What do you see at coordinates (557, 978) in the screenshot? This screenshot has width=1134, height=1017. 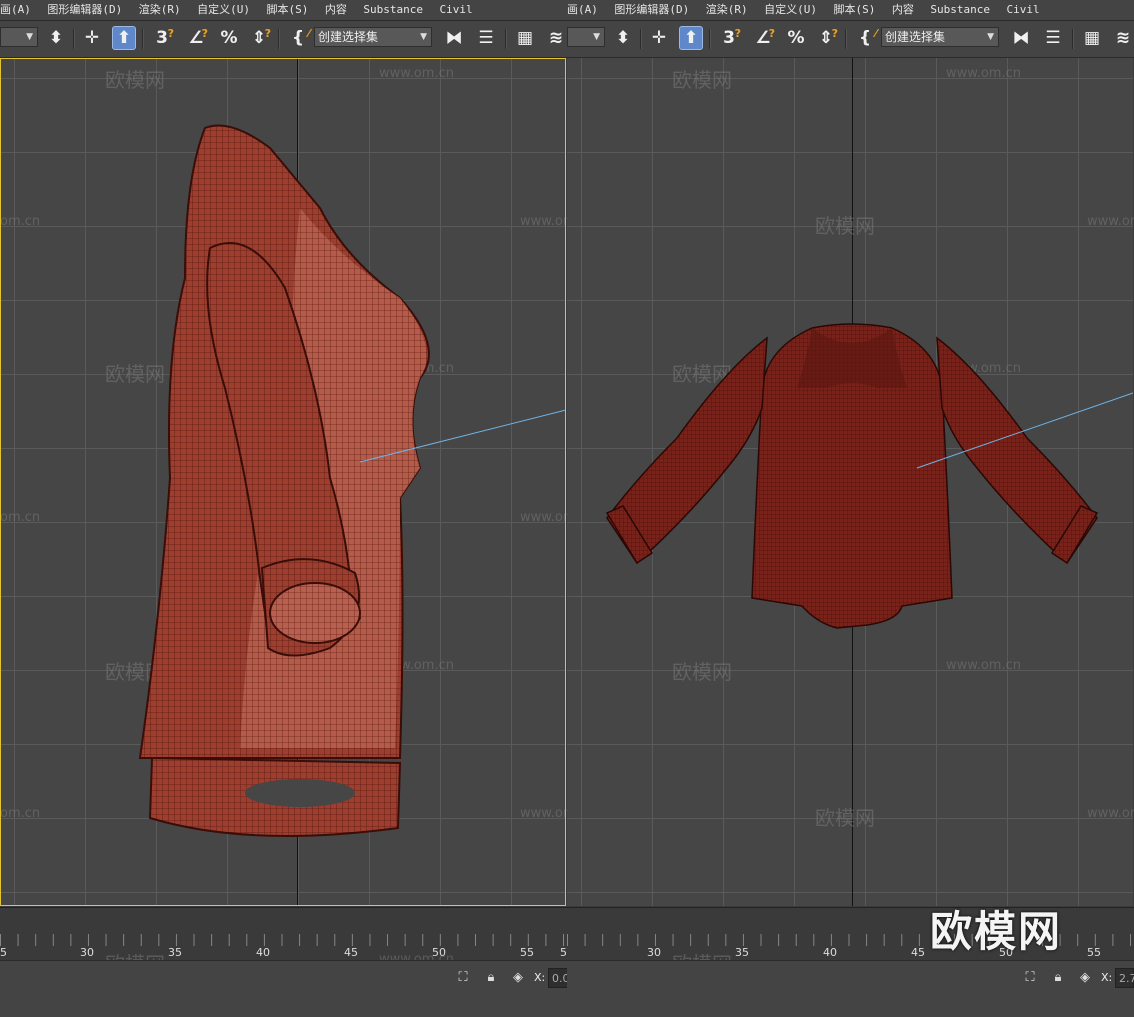 I see `x-coordinate-field: 0.0` at bounding box center [557, 978].